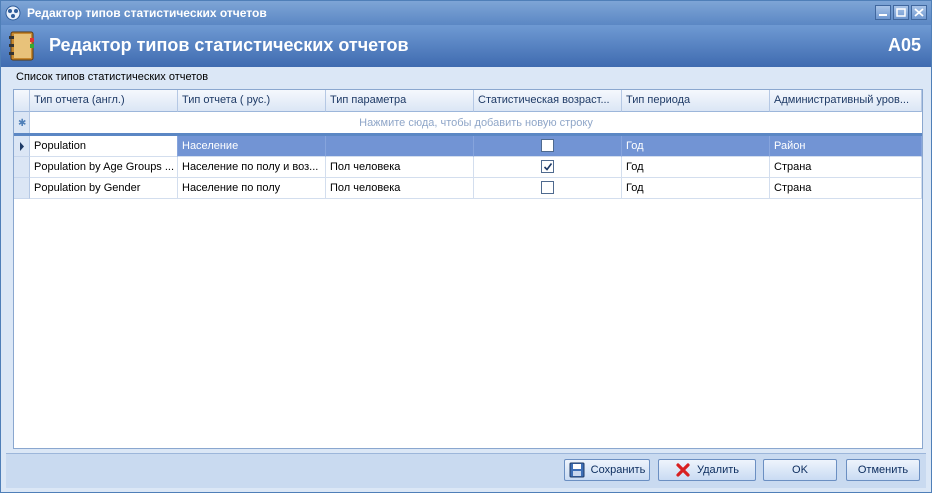 This screenshot has width=932, height=493. What do you see at coordinates (466, 13) in the screenshot?
I see `title-bar: Редактор типов статистических отчетов` at bounding box center [466, 13].